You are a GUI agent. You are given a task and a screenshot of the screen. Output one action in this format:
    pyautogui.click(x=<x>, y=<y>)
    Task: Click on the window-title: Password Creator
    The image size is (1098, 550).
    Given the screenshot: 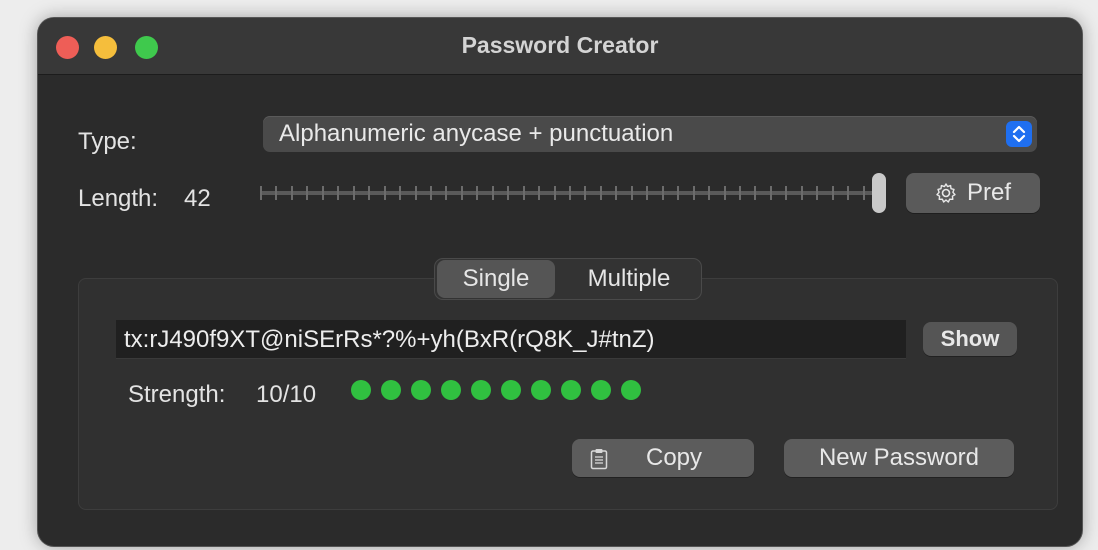 What is the action you would take?
    pyautogui.click(x=560, y=45)
    